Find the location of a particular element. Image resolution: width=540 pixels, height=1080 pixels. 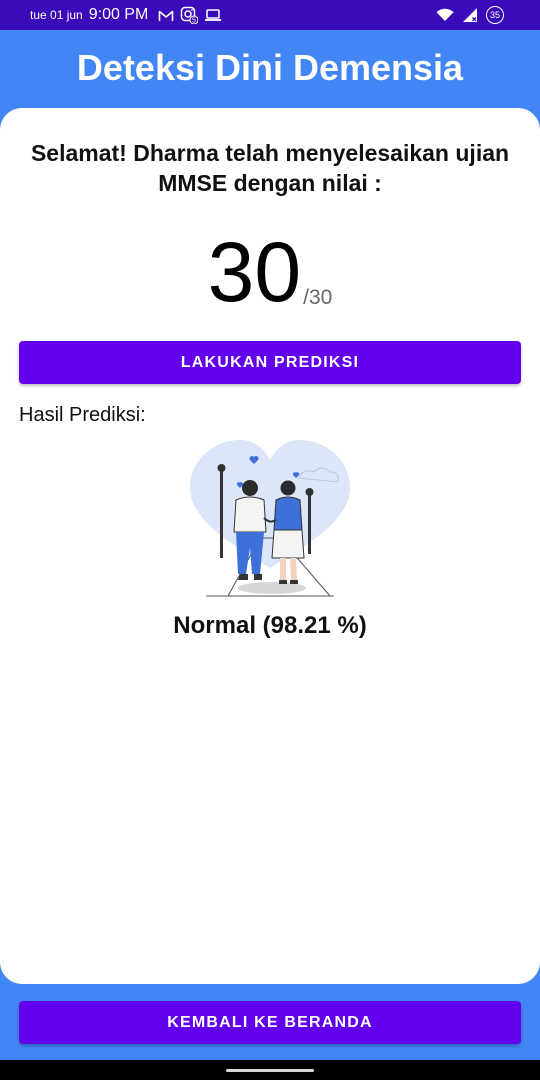

status-bar: tue 01 jun 9:00 PM 5 35 is located at coordinates (270, 15).